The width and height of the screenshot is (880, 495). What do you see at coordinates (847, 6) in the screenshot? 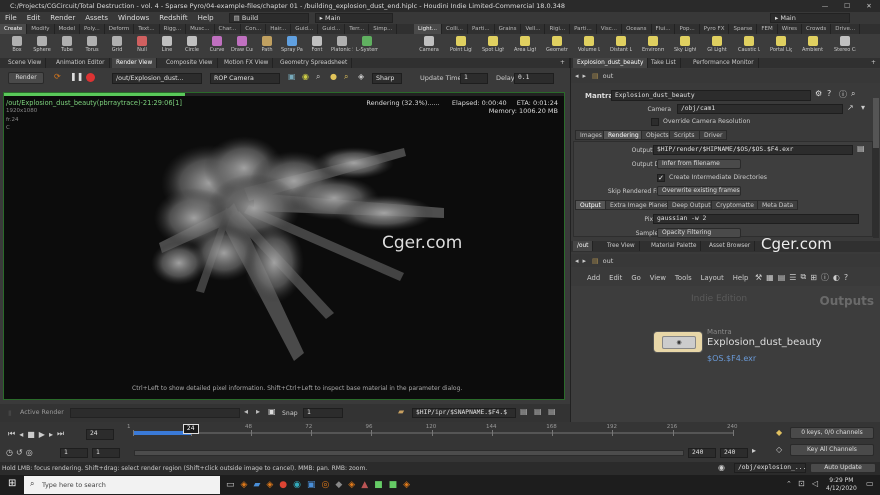
I see `maximize-button: ☐` at bounding box center [847, 6].